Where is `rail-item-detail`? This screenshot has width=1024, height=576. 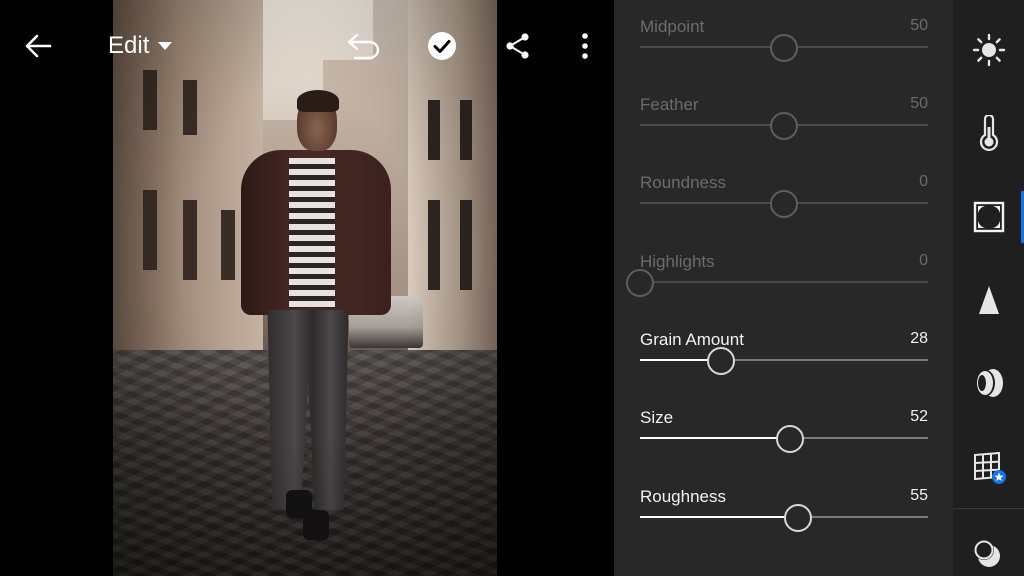 rail-item-detail is located at coordinates (988, 300).